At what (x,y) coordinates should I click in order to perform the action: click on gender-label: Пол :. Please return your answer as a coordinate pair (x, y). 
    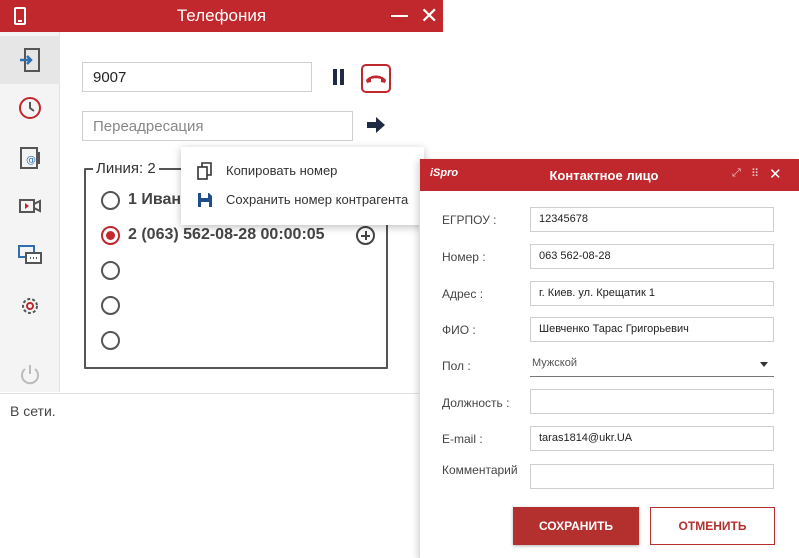
    Looking at the image, I should click on (456, 366).